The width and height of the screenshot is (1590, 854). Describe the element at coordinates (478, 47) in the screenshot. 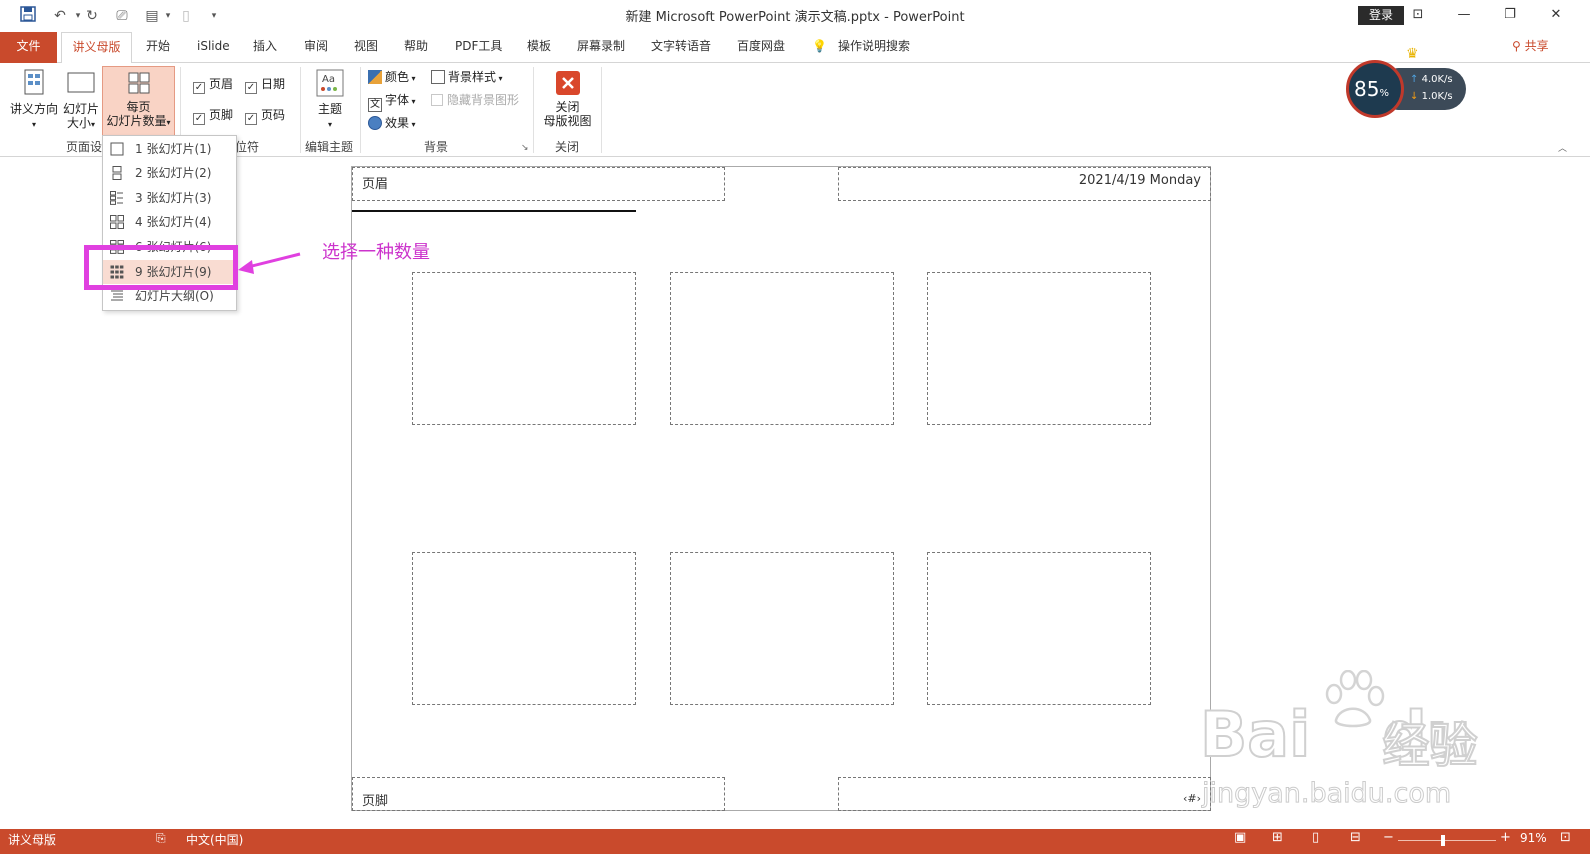

I see `tab-pdf-tools: PDF工具` at that location.